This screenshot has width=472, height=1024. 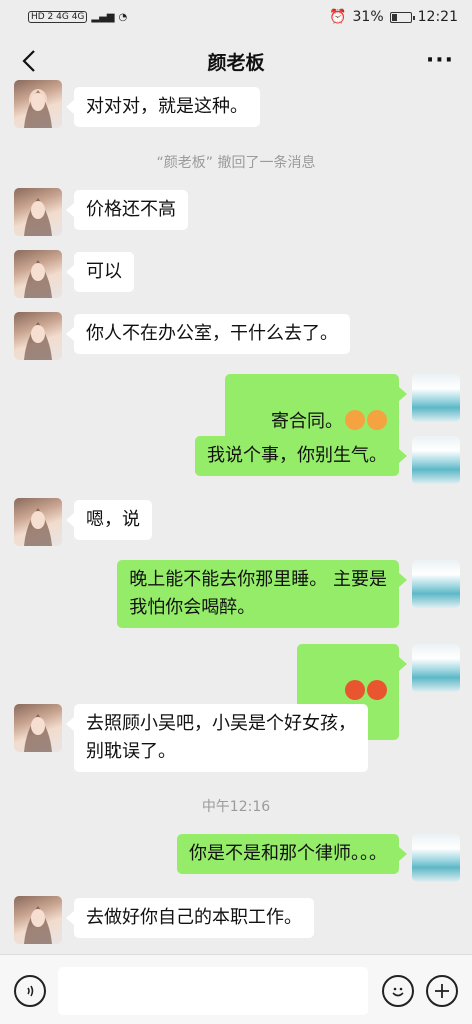 I want to click on signal-icon: ▂▄▆, so click(x=103, y=17).